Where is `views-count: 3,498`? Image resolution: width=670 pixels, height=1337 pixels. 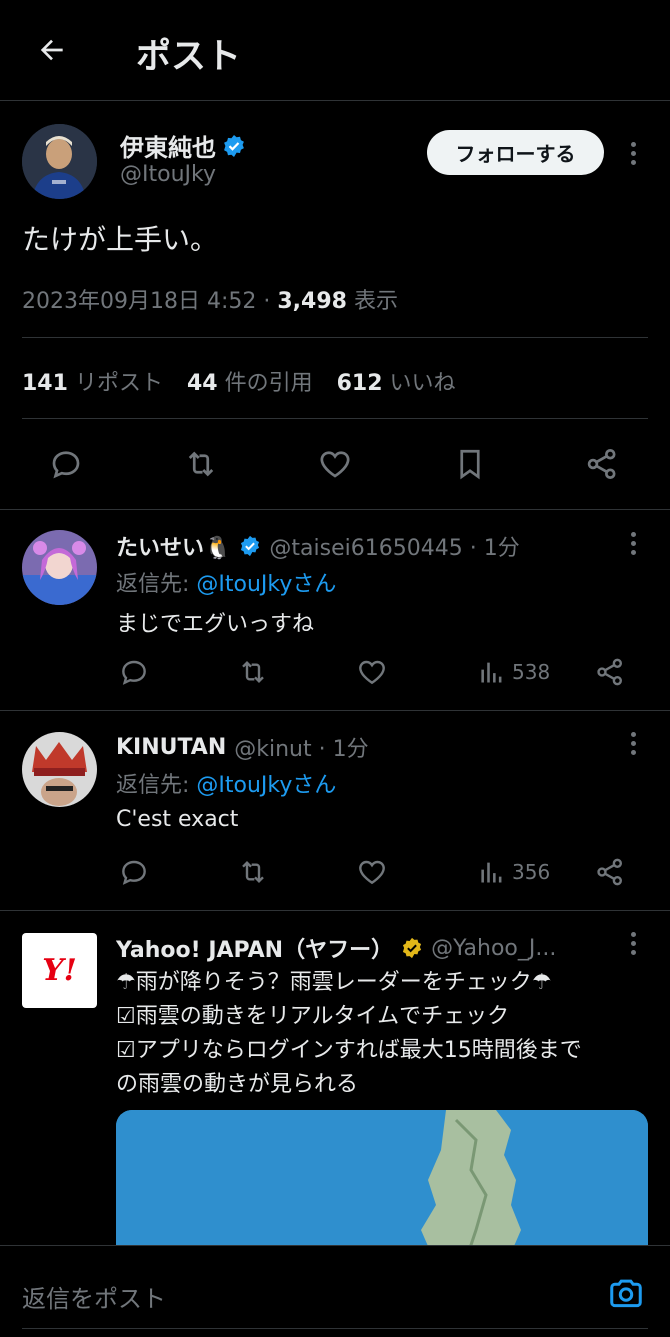
views-count: 3,498 is located at coordinates (312, 301).